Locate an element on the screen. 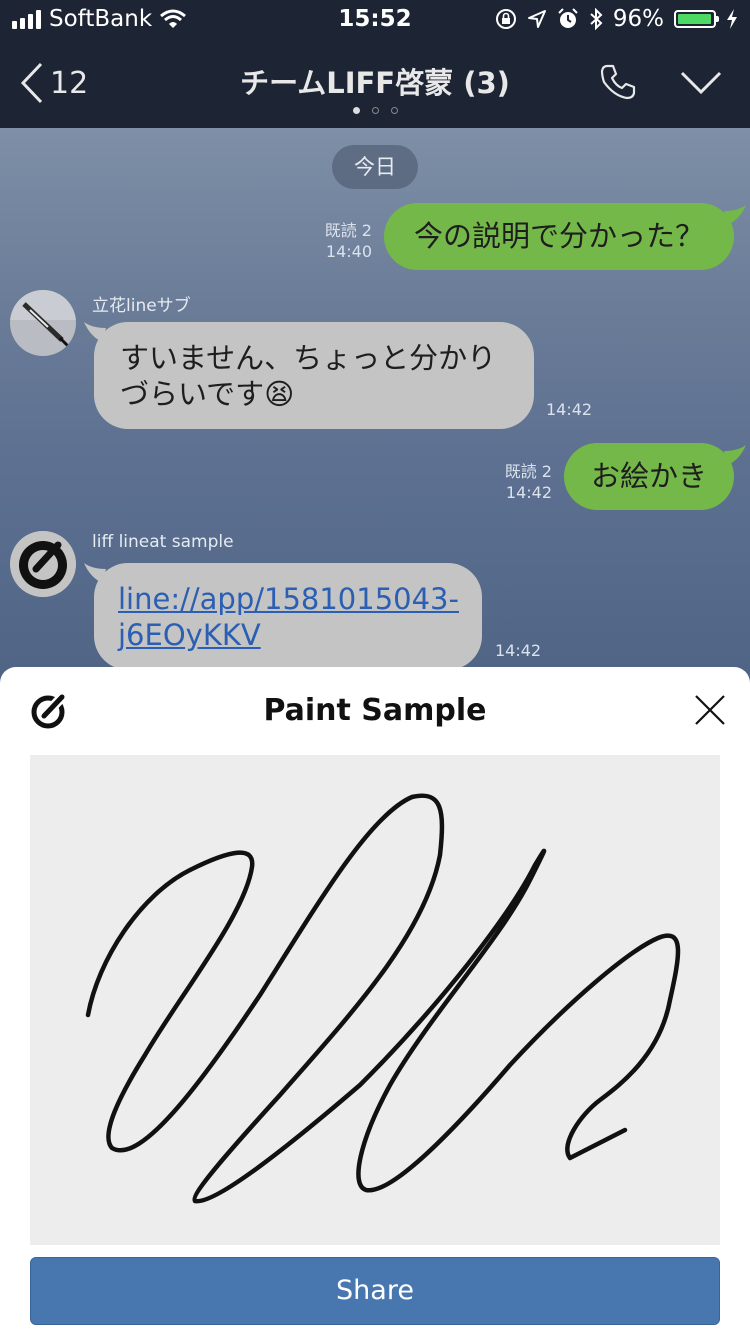 The image size is (750, 1334). close-icon is located at coordinates (710, 710).